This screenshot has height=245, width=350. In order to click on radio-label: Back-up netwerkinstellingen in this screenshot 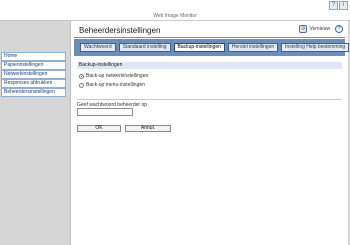, I will do `click(117, 76)`.